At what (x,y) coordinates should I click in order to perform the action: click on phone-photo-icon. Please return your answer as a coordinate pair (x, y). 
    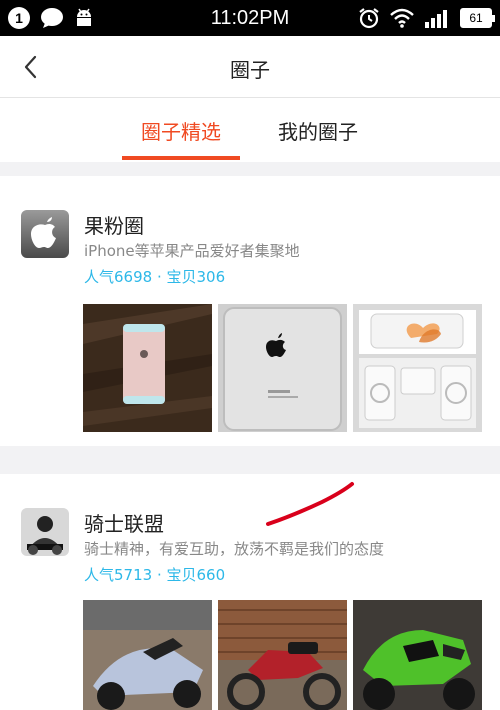
    Looking at the image, I should click on (147, 368).